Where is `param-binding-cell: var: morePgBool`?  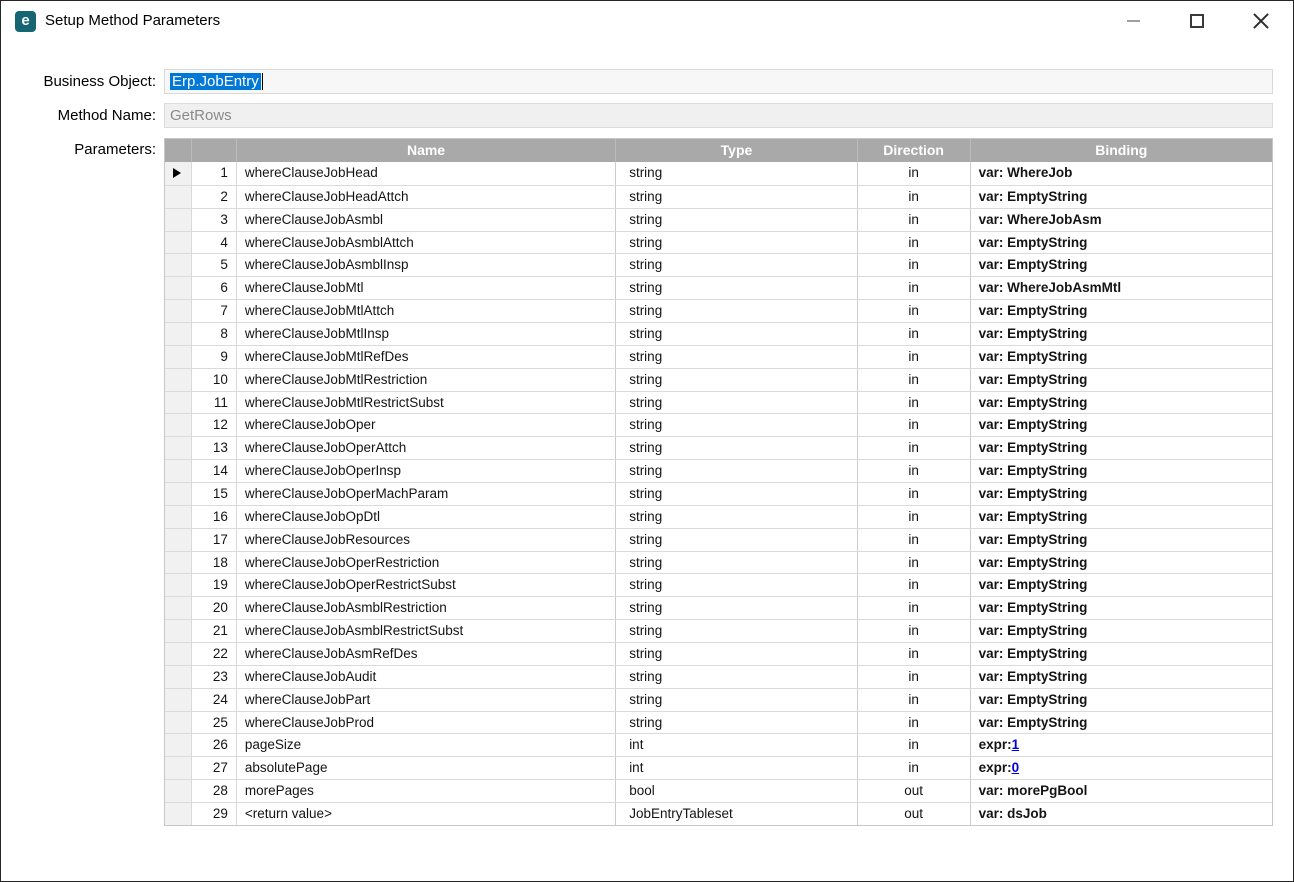 param-binding-cell: var: morePgBool is located at coordinates (1121, 791).